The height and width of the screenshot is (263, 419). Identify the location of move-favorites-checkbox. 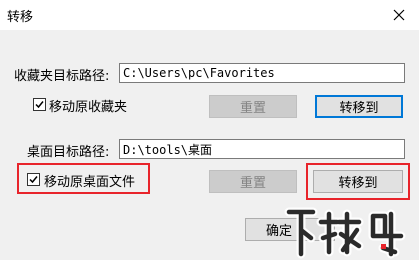
(39, 104).